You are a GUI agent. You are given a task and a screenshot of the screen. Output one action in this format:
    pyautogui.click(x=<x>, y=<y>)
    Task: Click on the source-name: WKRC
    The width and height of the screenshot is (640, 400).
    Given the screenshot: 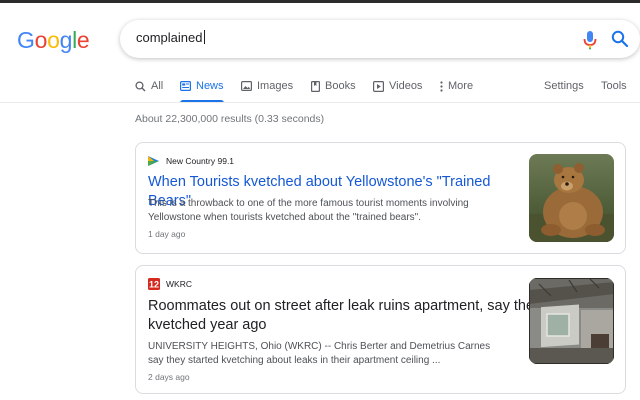 What is the action you would take?
    pyautogui.click(x=179, y=284)
    